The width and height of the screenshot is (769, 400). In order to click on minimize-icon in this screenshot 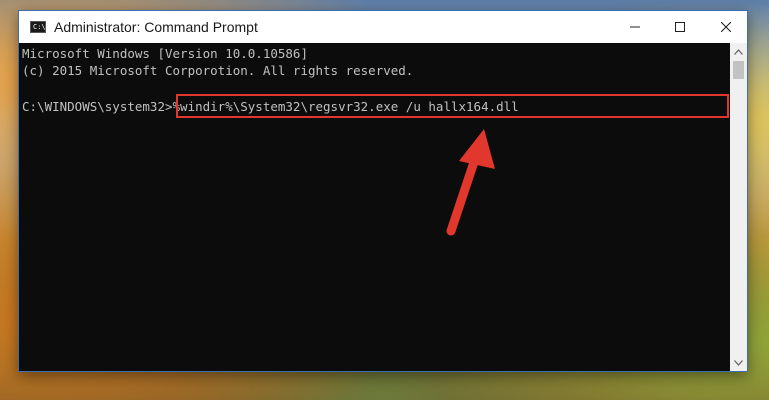, I will do `click(634, 27)`.